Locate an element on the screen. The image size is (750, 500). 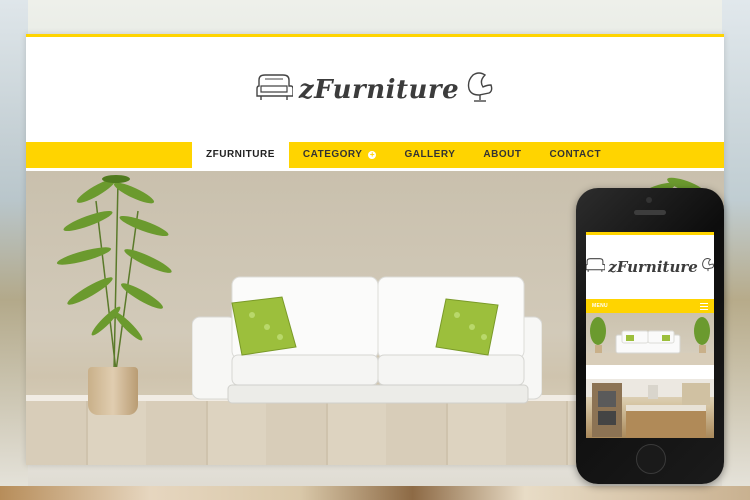
nav-item-zfurniture: ZFURNITURE is located at coordinates (240, 155).